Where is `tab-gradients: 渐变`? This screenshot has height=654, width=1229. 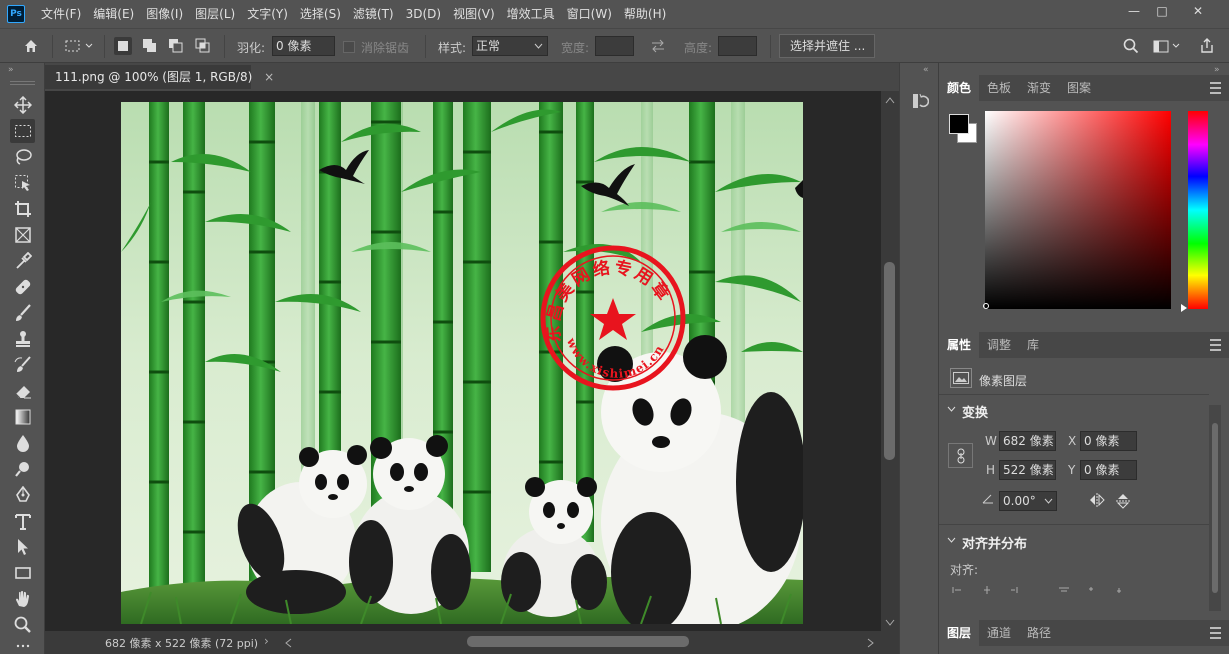
tab-gradients: 渐变 is located at coordinates (1039, 88).